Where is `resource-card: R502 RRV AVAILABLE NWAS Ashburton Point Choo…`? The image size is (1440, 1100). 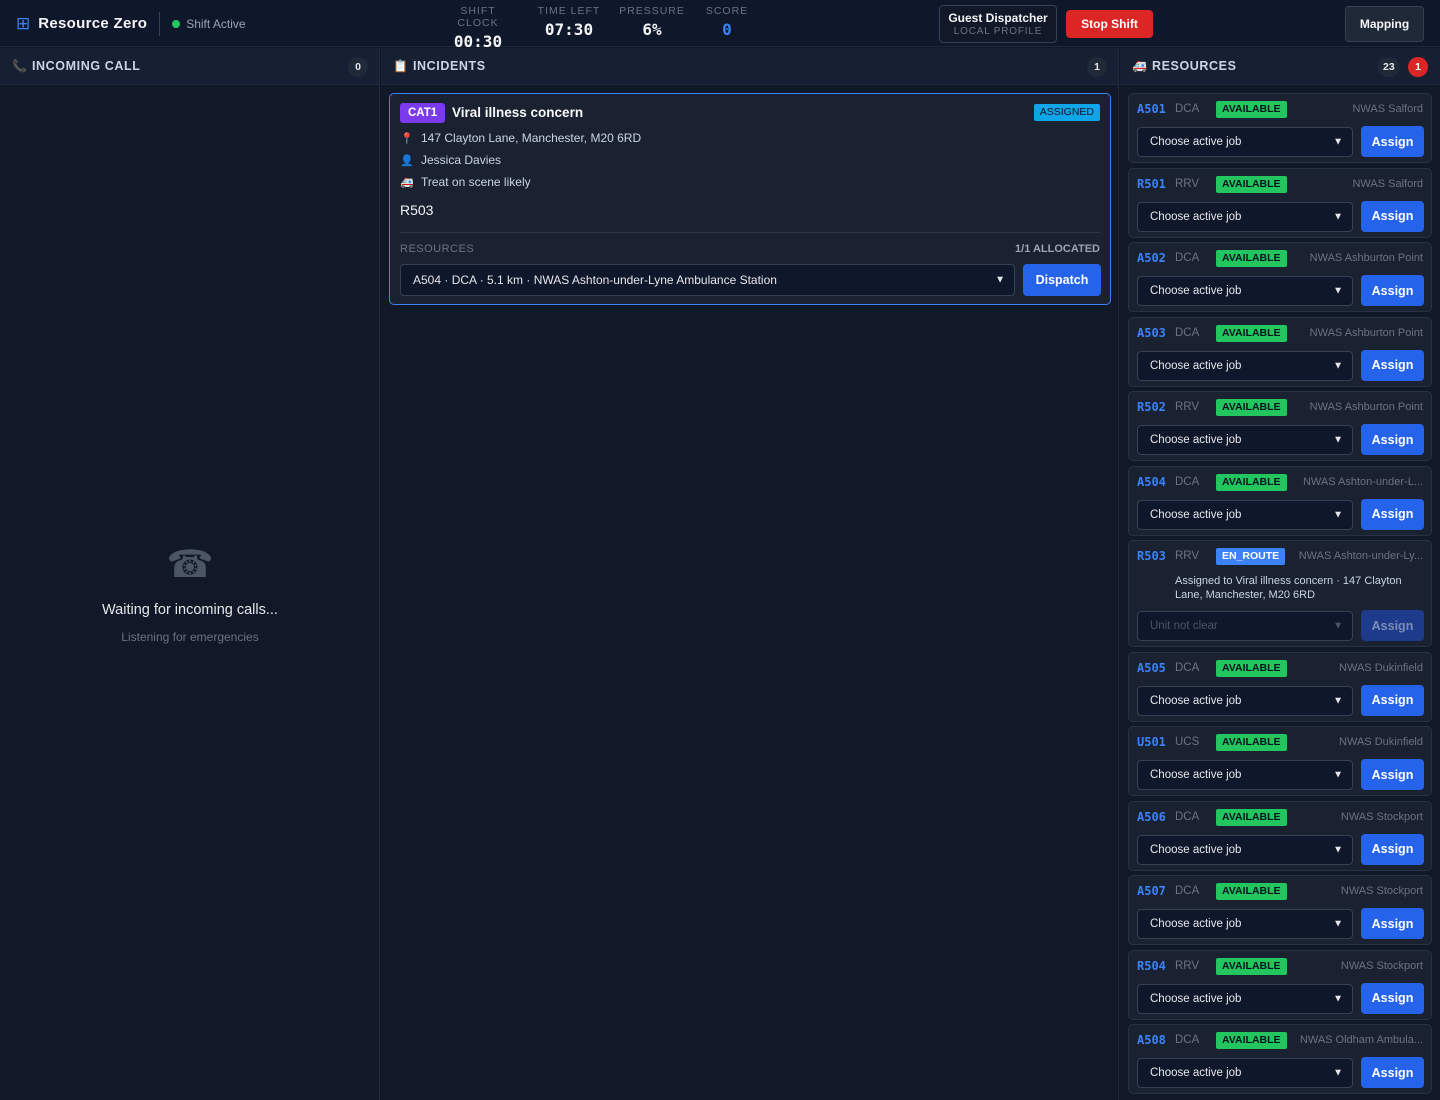
resource-card: R502 RRV AVAILABLE NWAS Ashburton Point Choo… is located at coordinates (1280, 426).